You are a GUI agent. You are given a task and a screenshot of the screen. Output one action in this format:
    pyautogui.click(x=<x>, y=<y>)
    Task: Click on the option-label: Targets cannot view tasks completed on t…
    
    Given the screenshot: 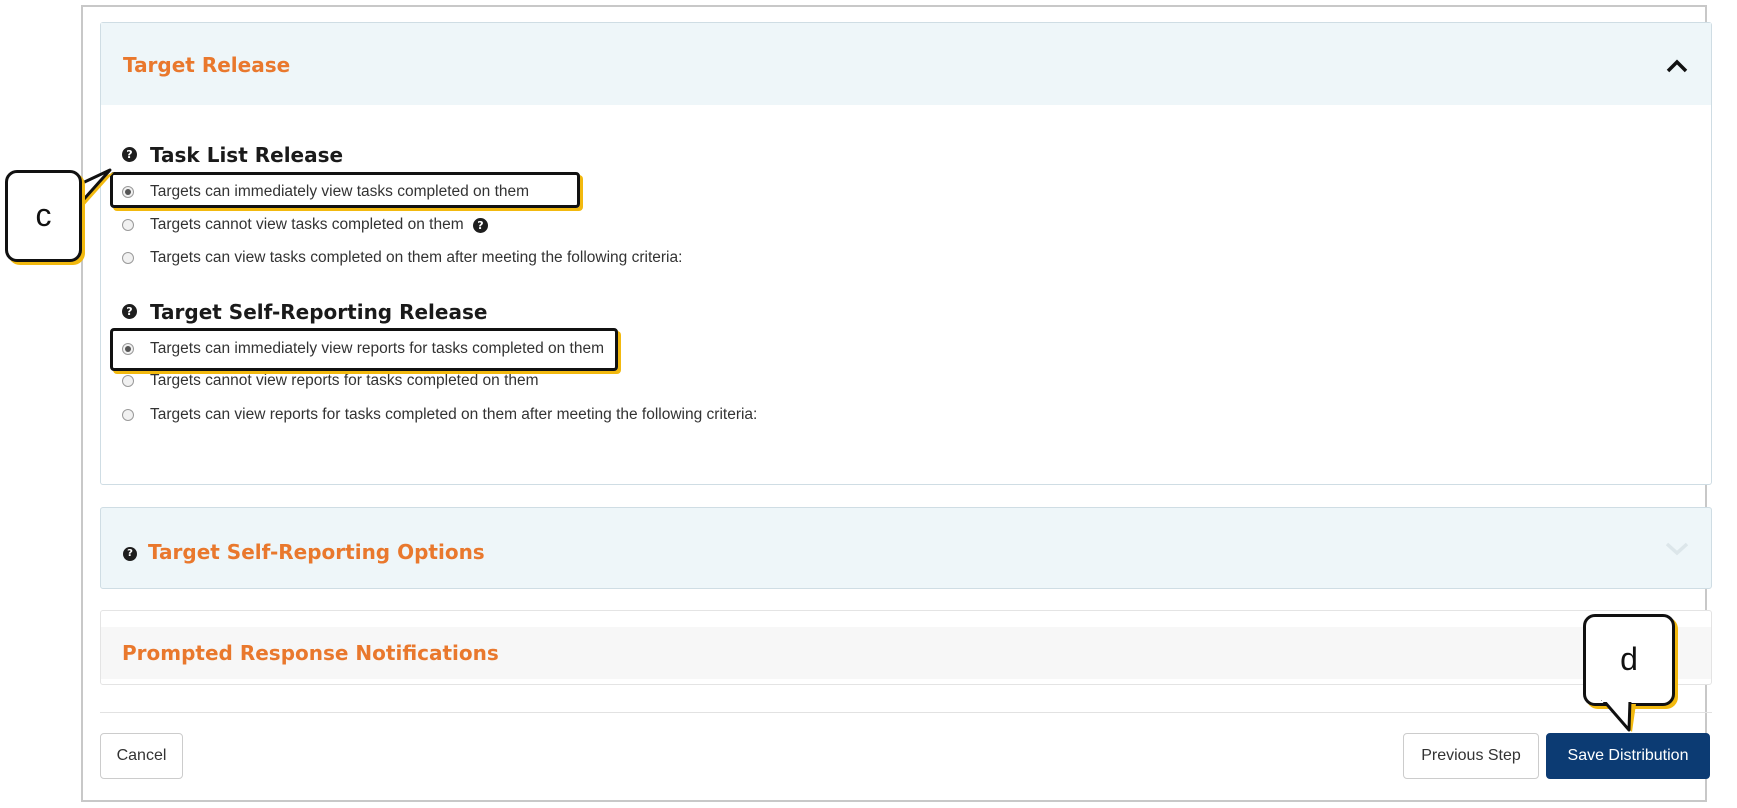 What is the action you would take?
    pyautogui.click(x=307, y=224)
    